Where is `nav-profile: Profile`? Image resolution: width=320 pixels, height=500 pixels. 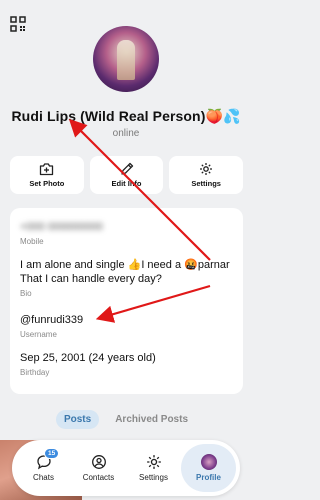 nav-profile: Profile is located at coordinates (208, 468).